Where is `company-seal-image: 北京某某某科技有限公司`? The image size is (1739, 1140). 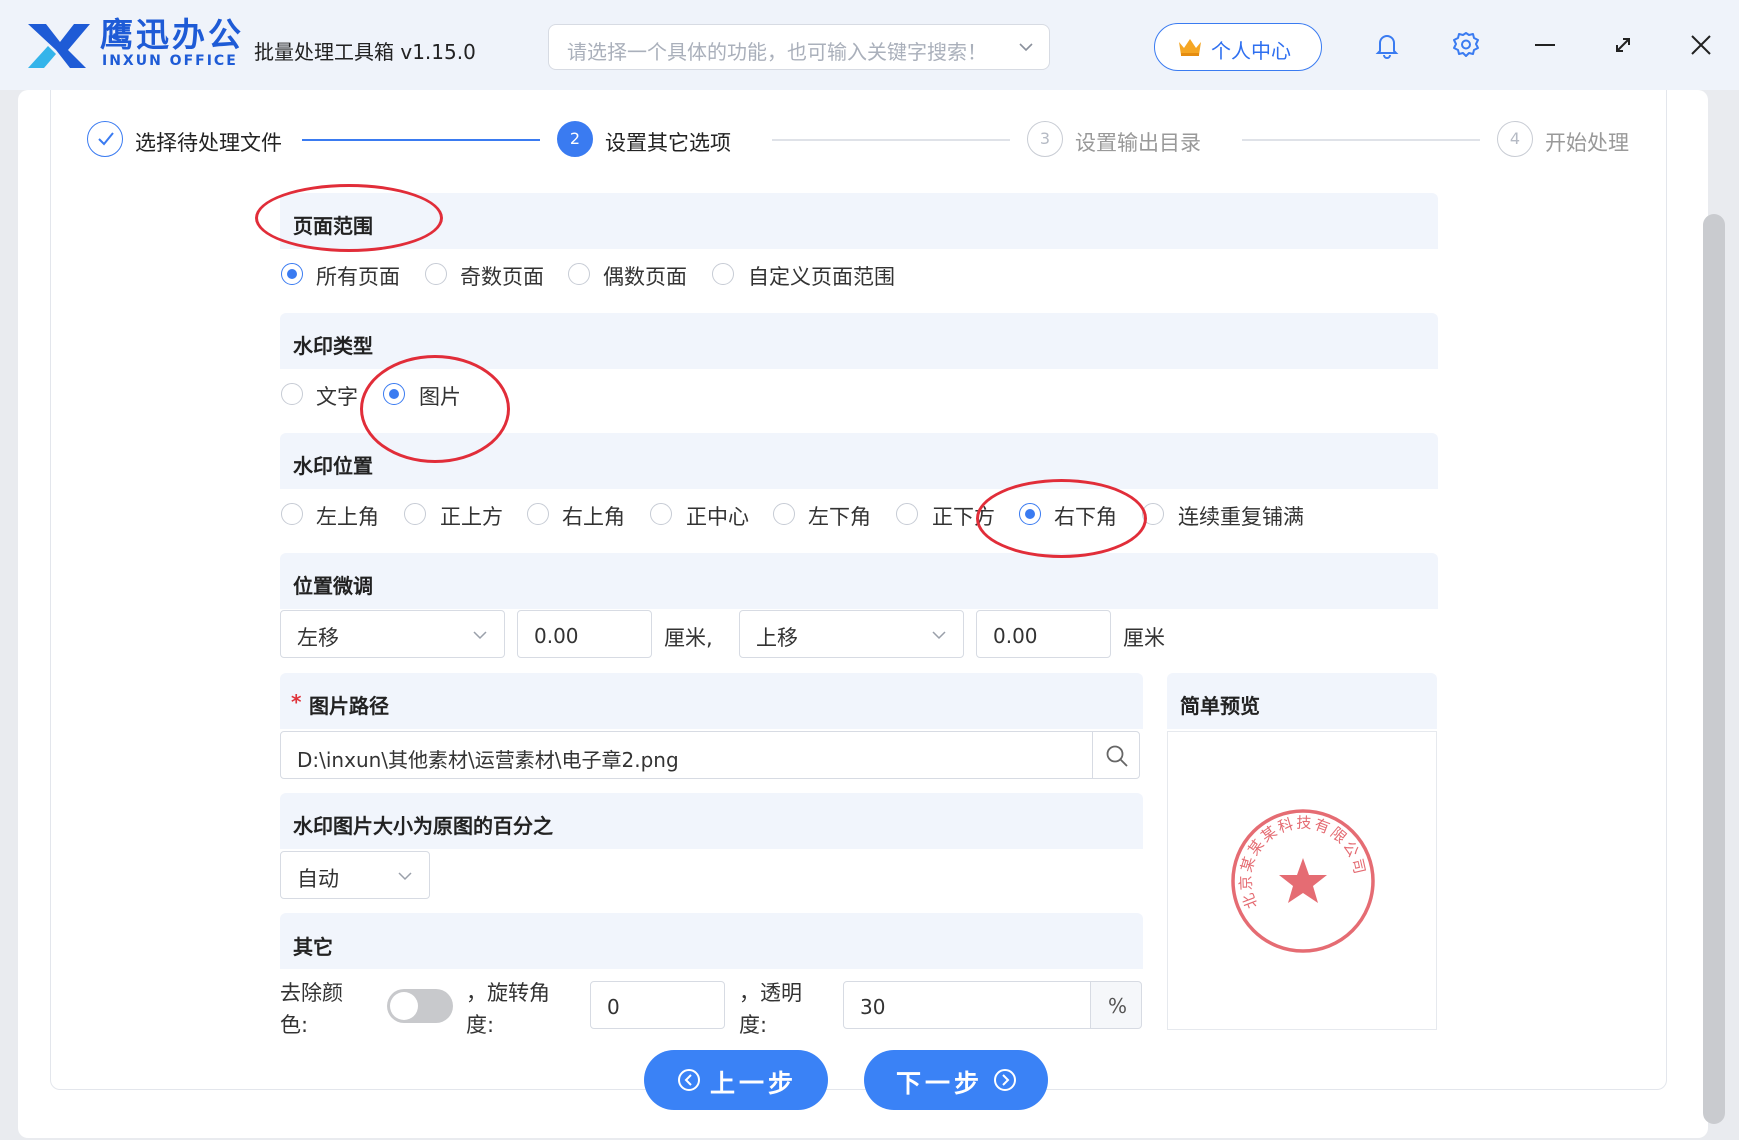 company-seal-image: 北京某某某科技有限公司 is located at coordinates (1303, 881).